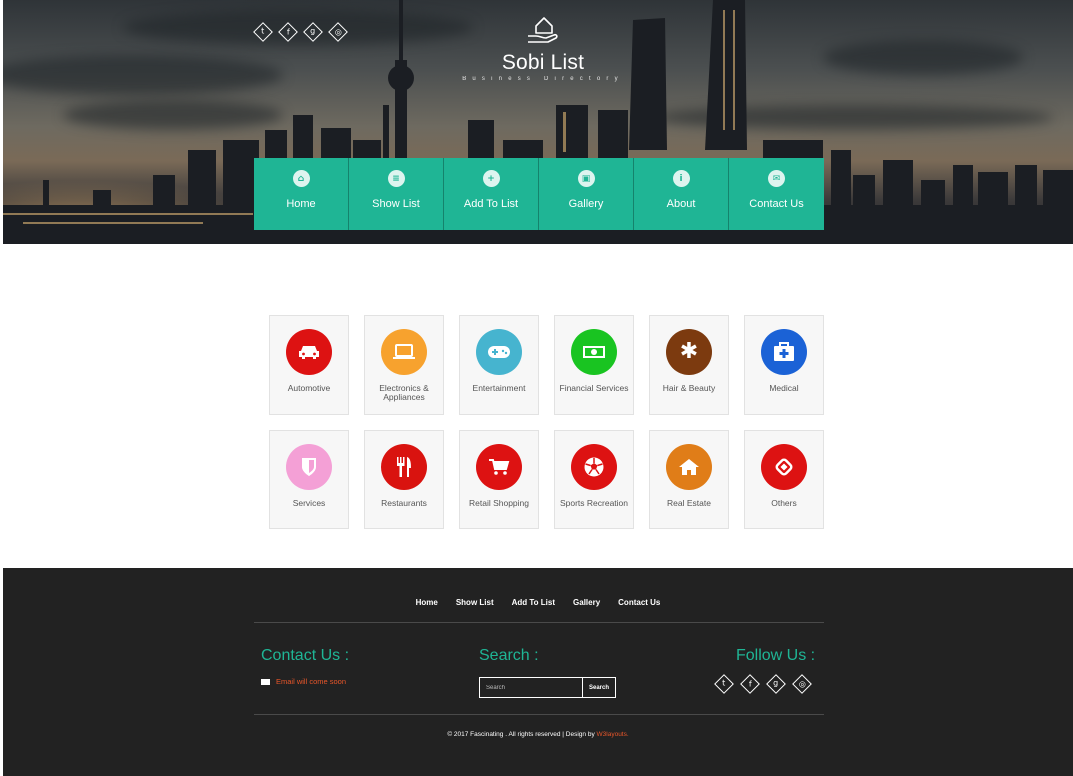 This screenshot has width=1073, height=776. Describe the element at coordinates (531, 687) in the screenshot. I see `search-input` at that location.